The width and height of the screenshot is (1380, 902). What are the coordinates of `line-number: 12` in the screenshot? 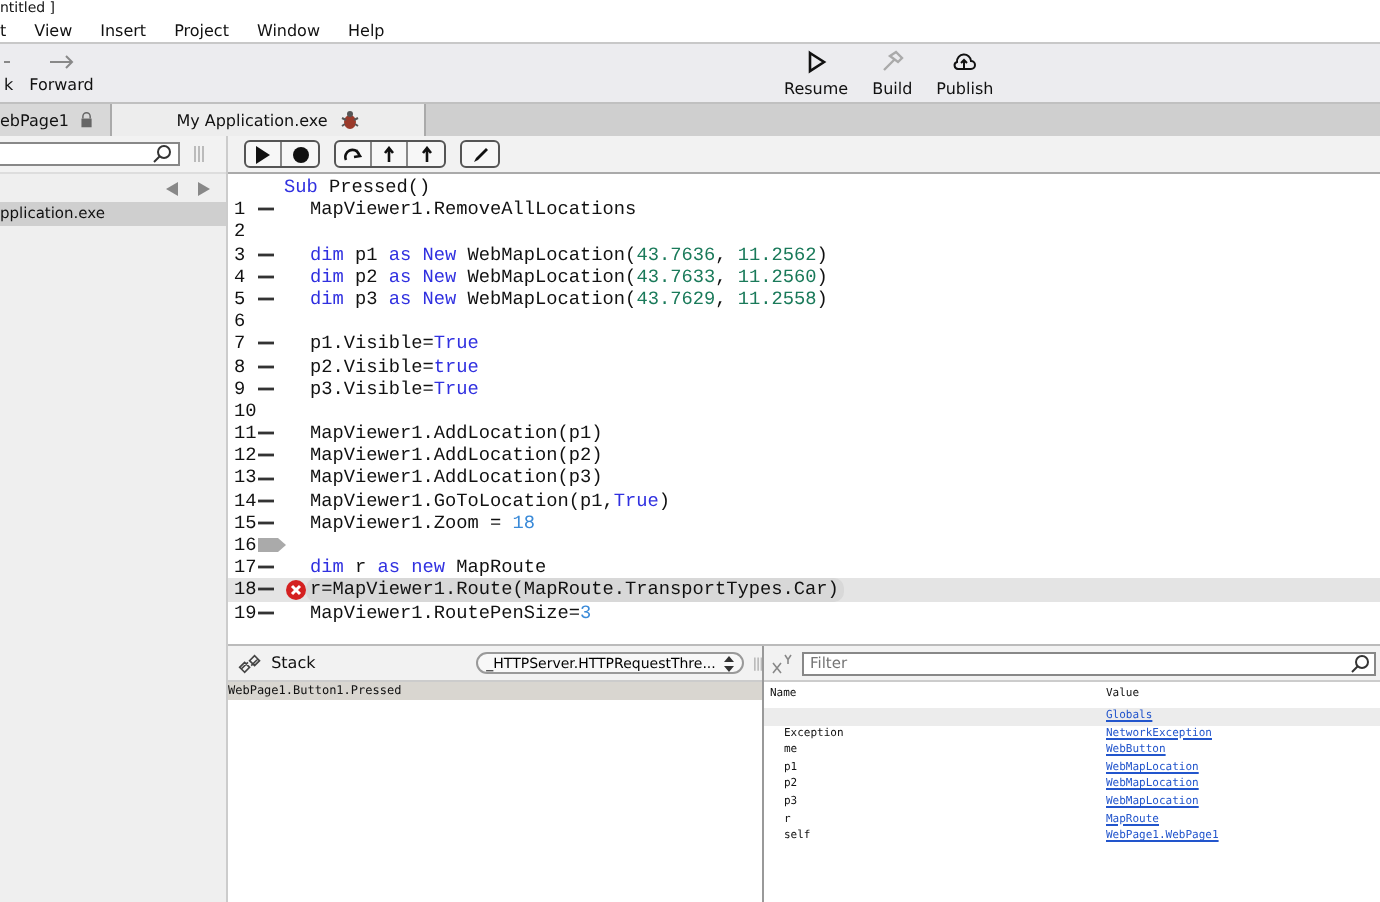 It's located at (245, 455).